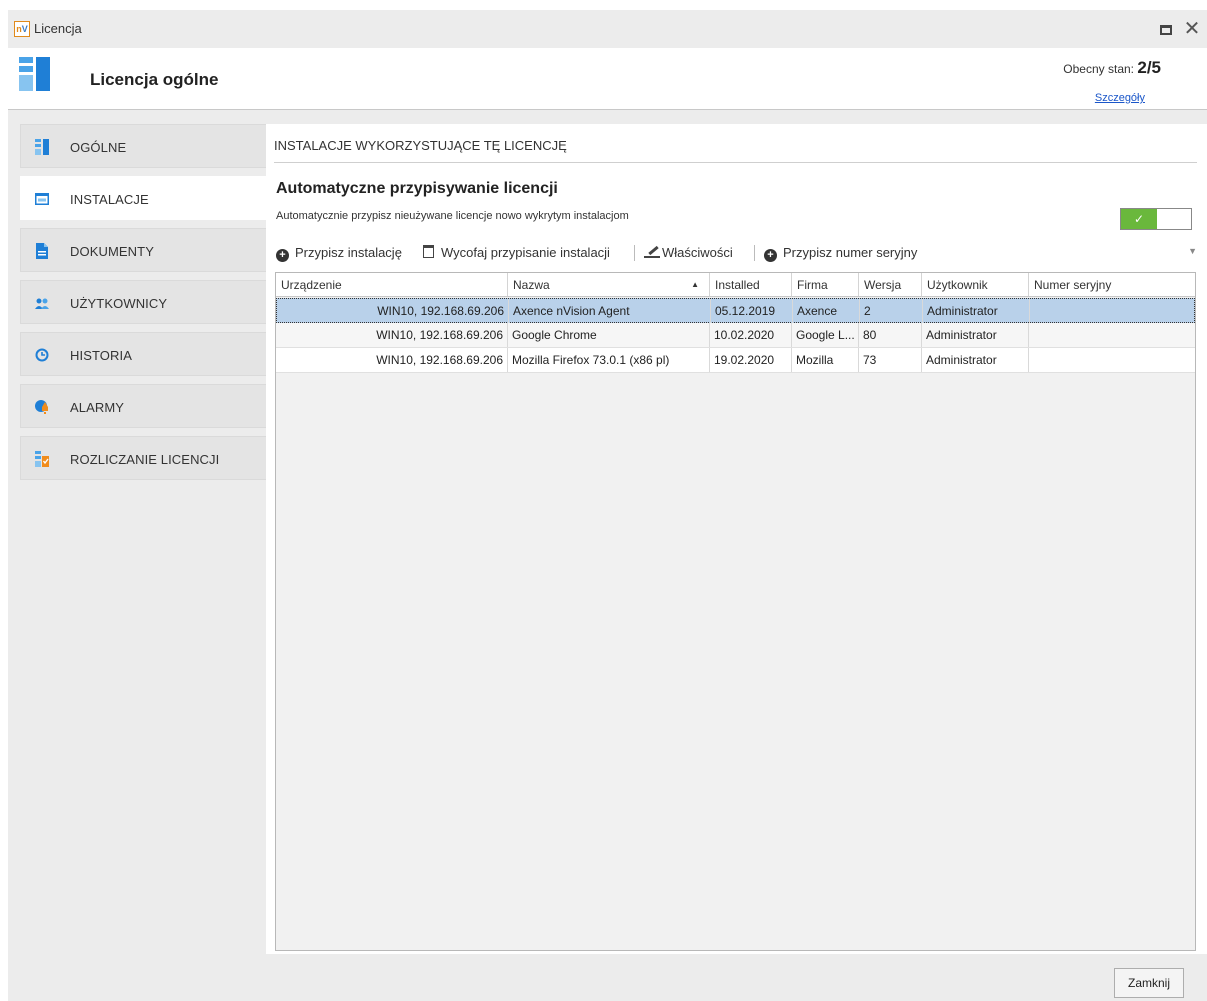 The width and height of the screenshot is (1207, 1001). I want to click on maximize-button, so click(1166, 29).